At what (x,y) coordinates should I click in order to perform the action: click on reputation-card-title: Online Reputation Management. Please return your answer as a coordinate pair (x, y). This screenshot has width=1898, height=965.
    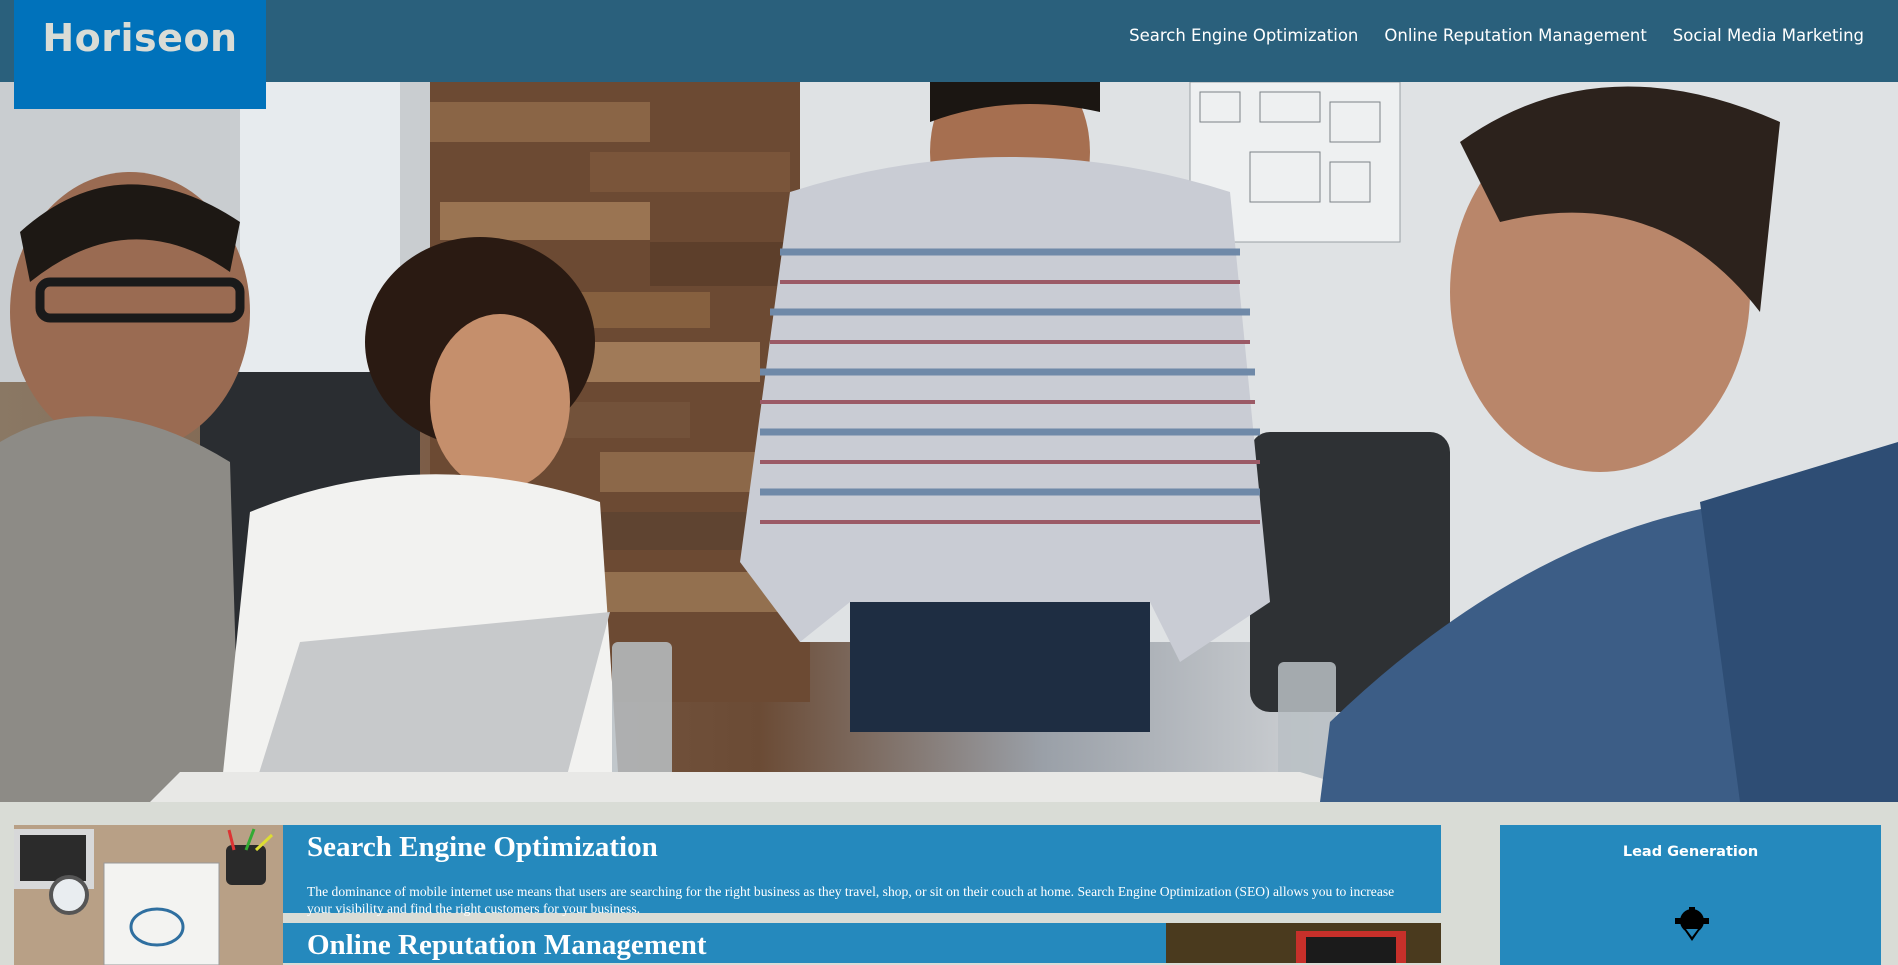
    Looking at the image, I should click on (507, 945).